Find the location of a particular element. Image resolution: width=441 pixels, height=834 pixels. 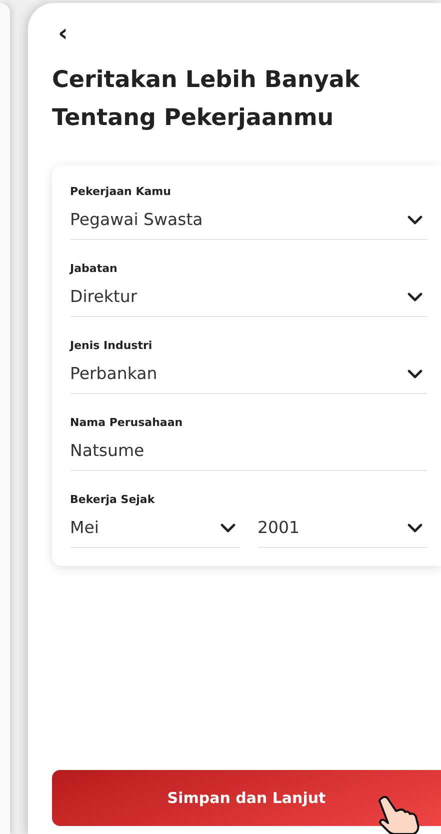

input-field: Natsume is located at coordinates (248, 454).